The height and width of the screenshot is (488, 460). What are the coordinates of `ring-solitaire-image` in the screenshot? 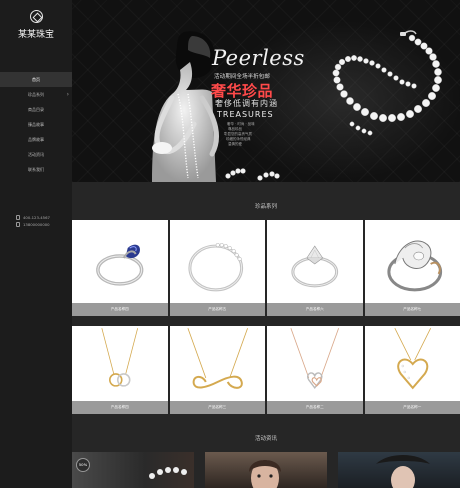 It's located at (315, 266).